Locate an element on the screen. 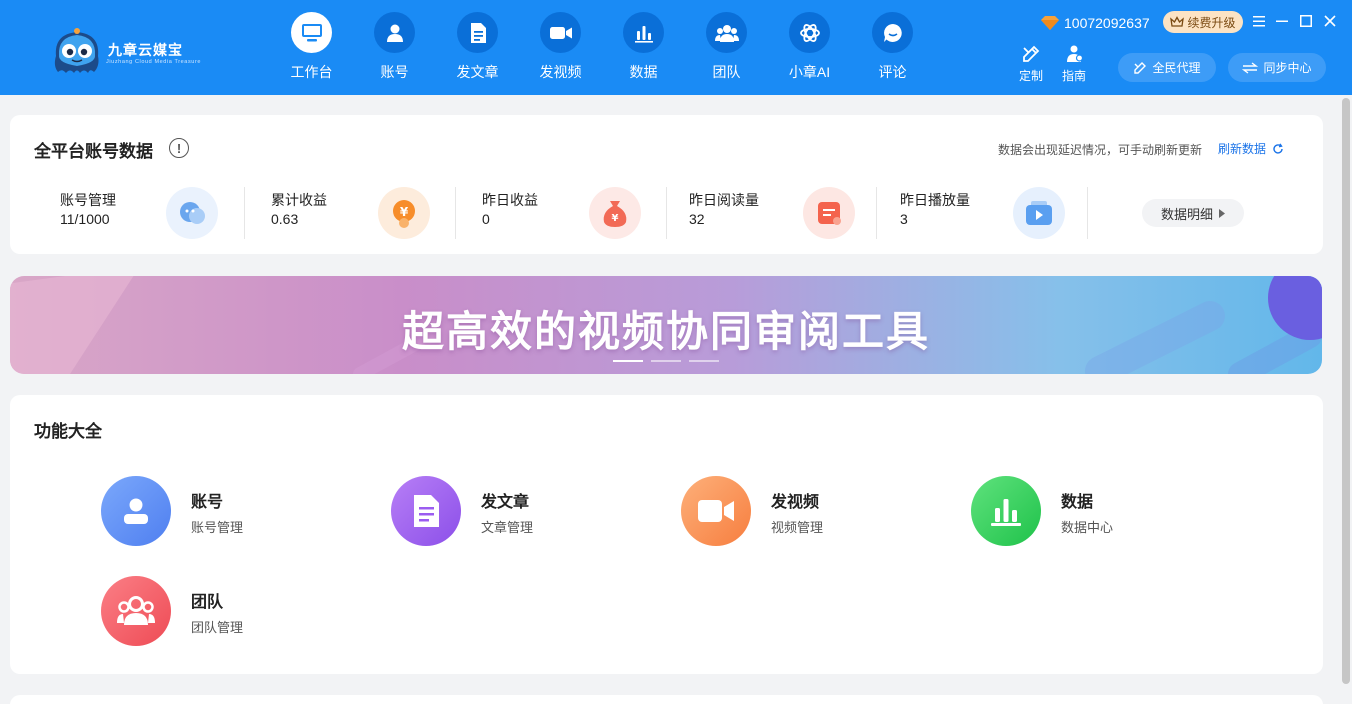  stat-label: 账号管理 is located at coordinates (88, 200).